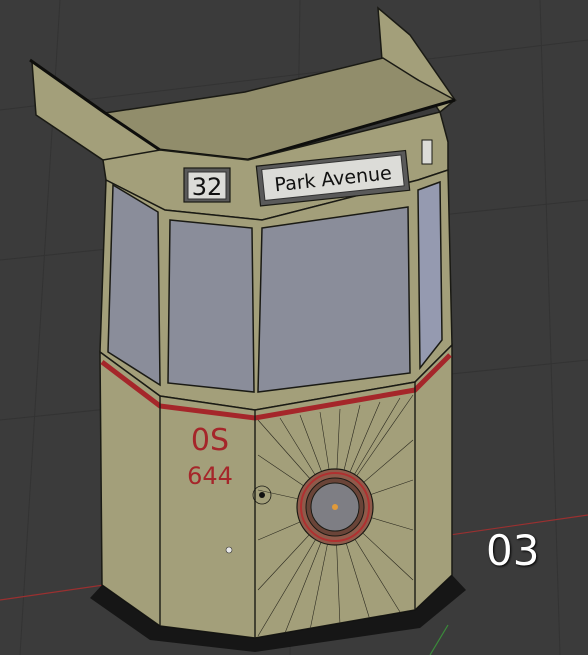 The image size is (588, 655). I want to click on side-sign-right, so click(427, 152).